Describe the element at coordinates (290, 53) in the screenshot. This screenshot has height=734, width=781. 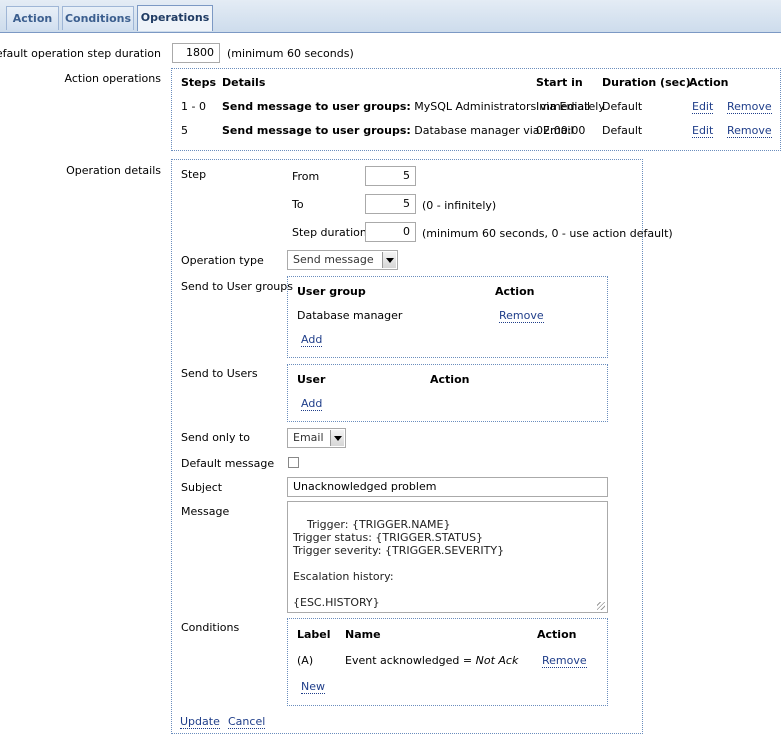
I see `step-duration-hint: (minimum 60 seconds)` at that location.